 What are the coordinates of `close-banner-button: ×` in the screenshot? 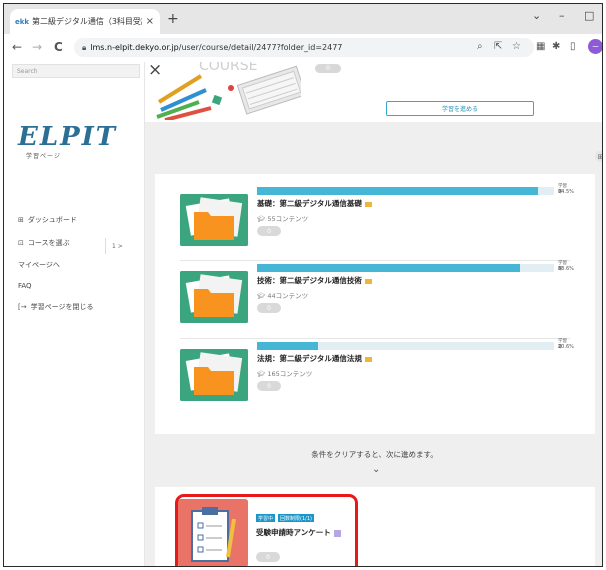 It's located at (155, 71).